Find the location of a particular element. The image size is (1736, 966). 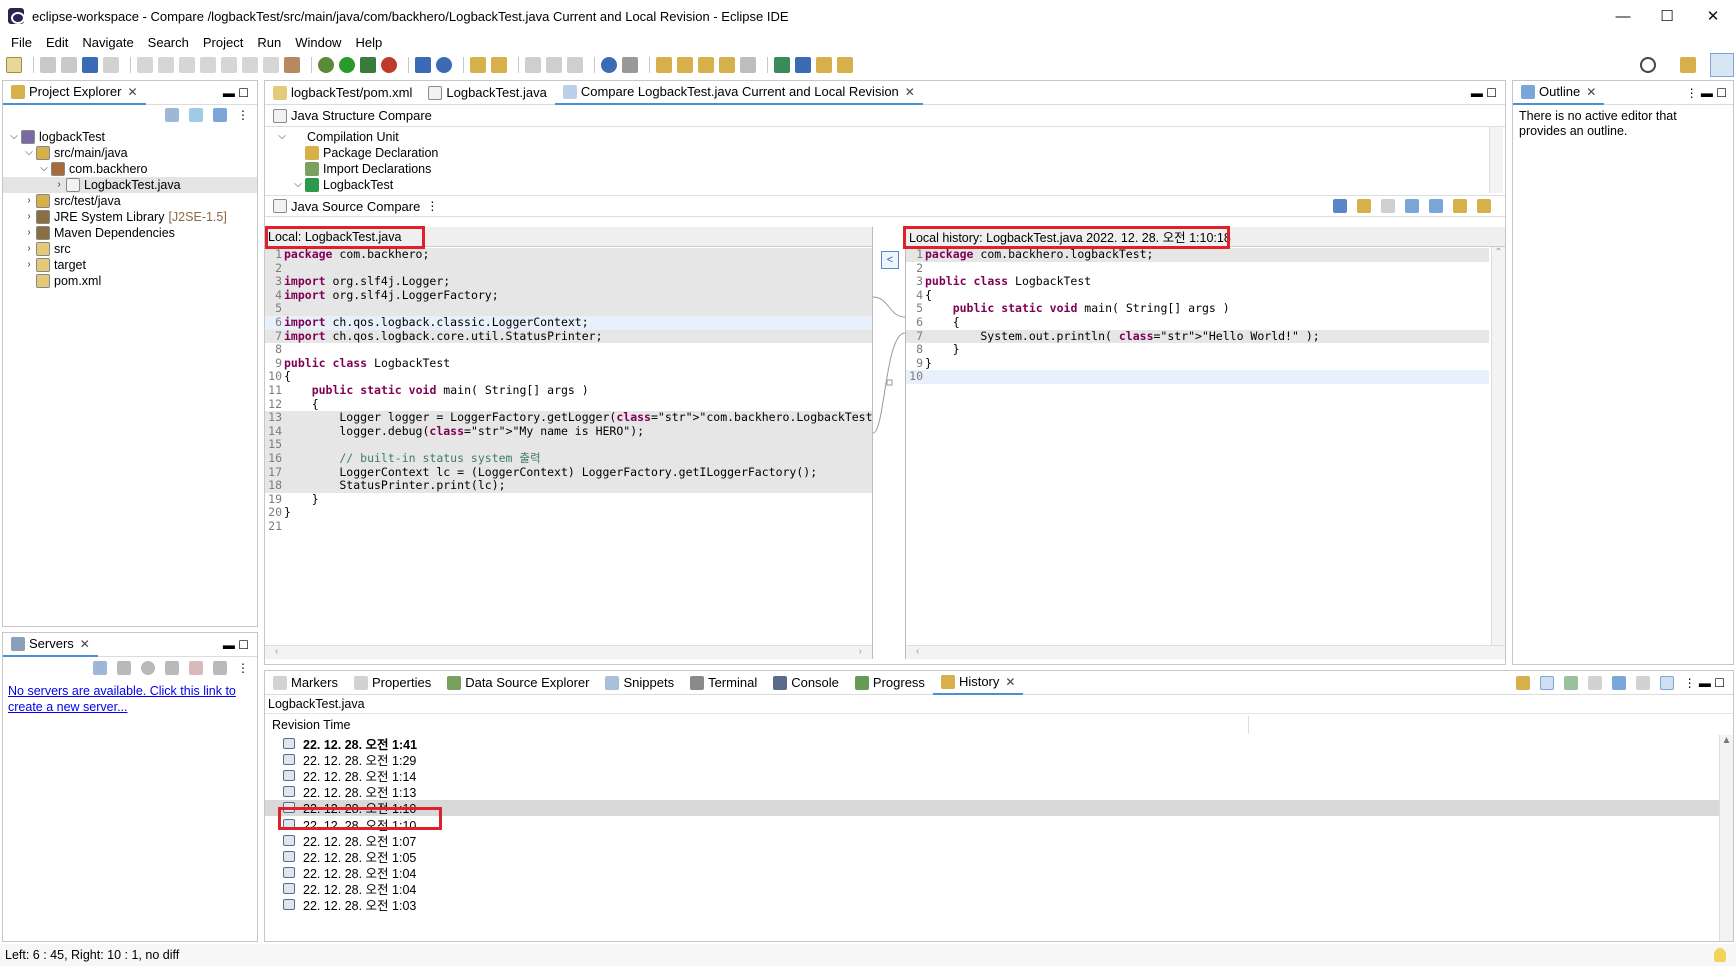

toggle-mark-occurrences-icon is located at coordinates (533, 65).